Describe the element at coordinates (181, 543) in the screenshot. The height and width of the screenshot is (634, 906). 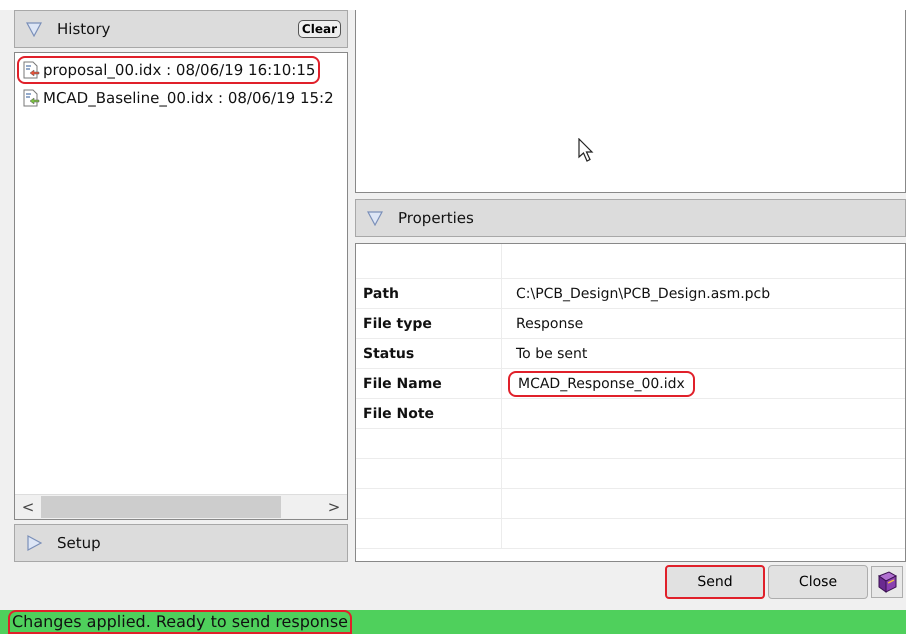
I see `setup-header: Setup` at that location.